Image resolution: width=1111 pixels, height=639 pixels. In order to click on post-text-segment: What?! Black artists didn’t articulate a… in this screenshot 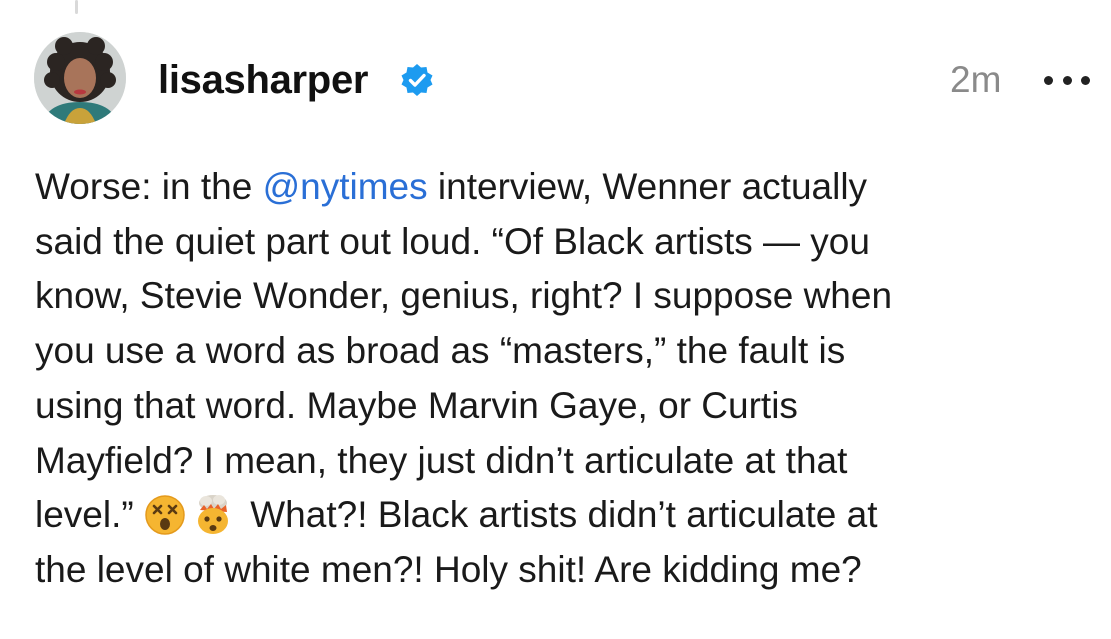, I will do `click(558, 515)`.